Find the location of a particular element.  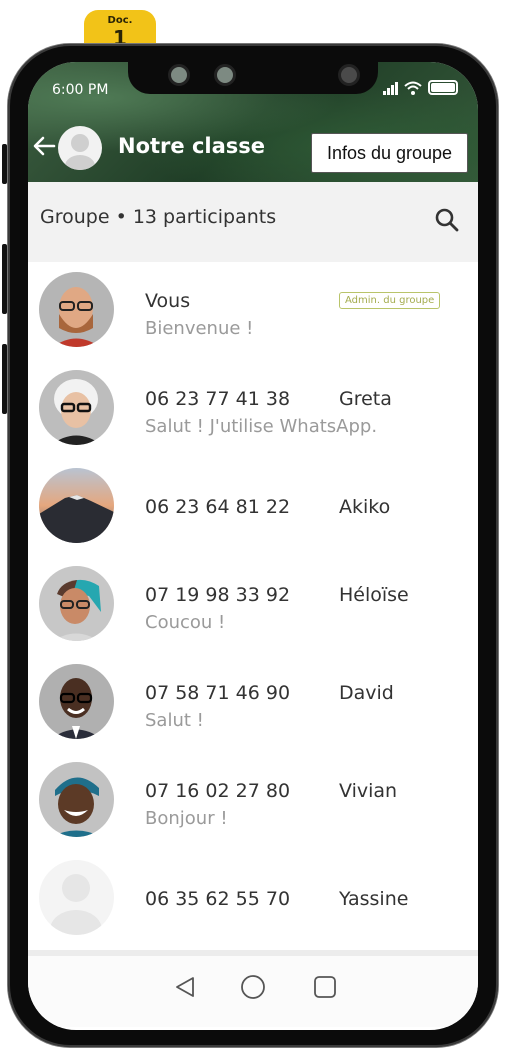

participant-count: Groupe • 13 participants is located at coordinates (158, 217).